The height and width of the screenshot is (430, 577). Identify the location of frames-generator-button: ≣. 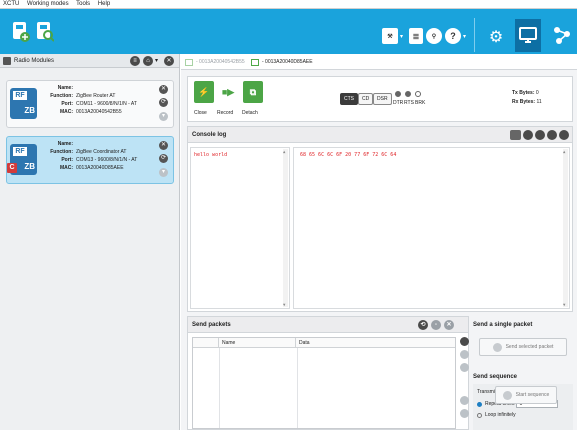
(416, 36).